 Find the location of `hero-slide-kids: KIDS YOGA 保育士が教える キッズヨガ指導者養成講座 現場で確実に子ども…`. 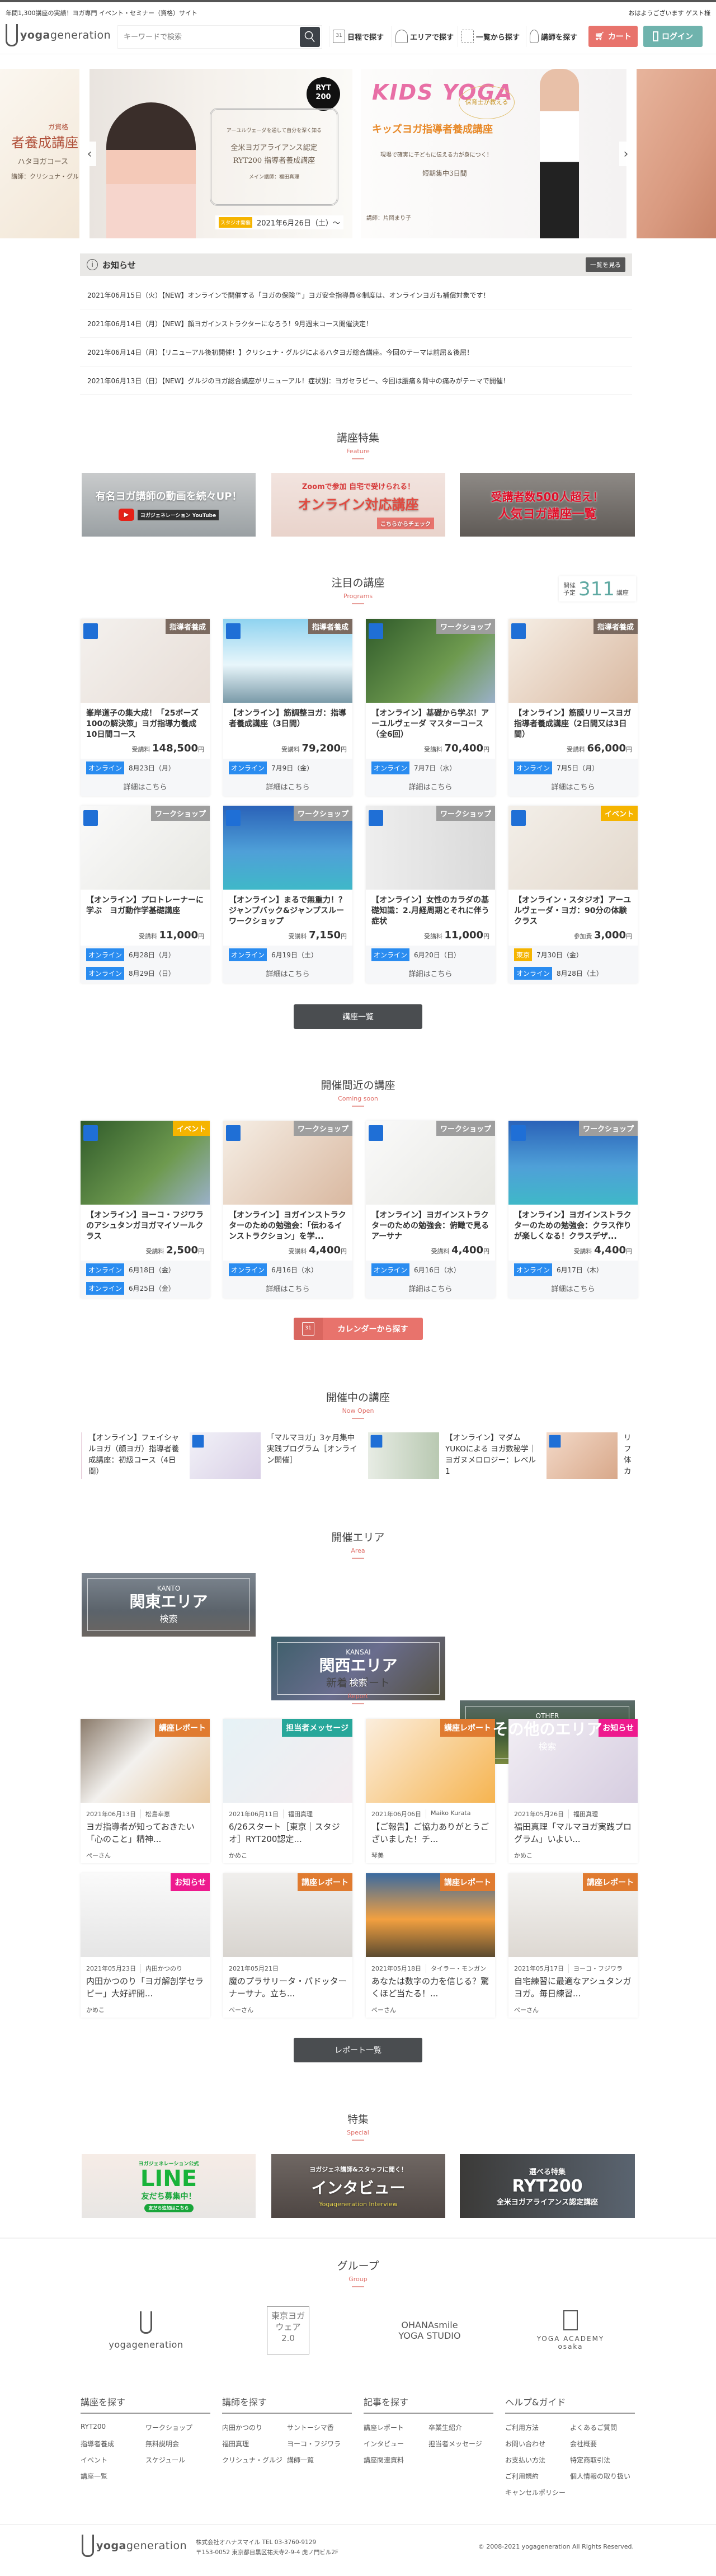

hero-slide-kids: KIDS YOGA 保育士が教える キッズヨガ指導者養成講座 現場で確実に子ども… is located at coordinates (493, 153).